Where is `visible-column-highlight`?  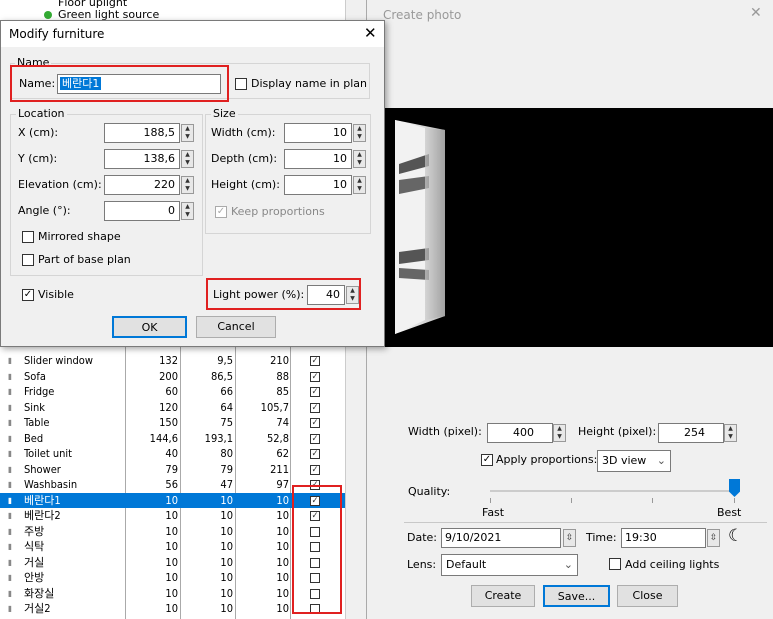
visible-column-highlight is located at coordinates (317, 549).